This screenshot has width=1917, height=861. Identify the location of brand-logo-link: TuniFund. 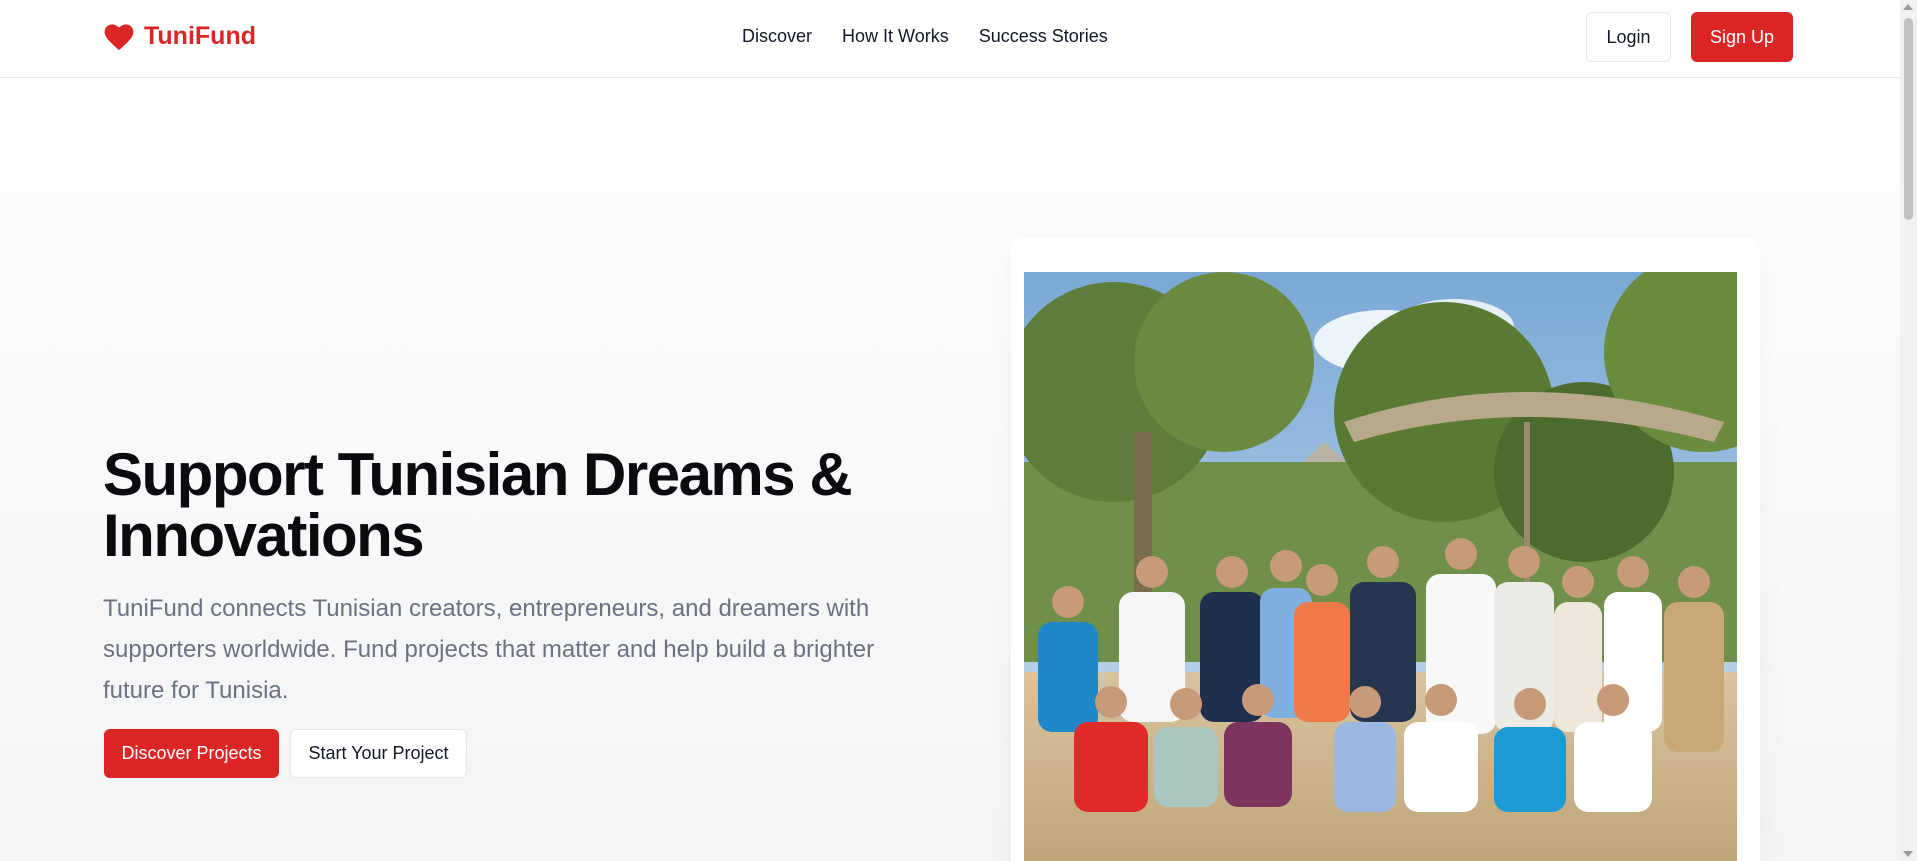
(180, 36).